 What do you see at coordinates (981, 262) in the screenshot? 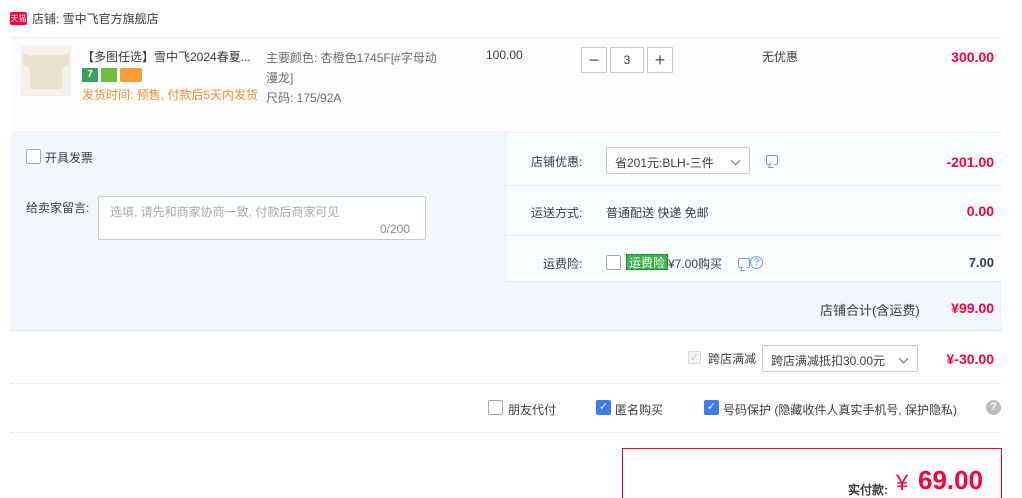
I see `insurance-amount: 7.00` at bounding box center [981, 262].